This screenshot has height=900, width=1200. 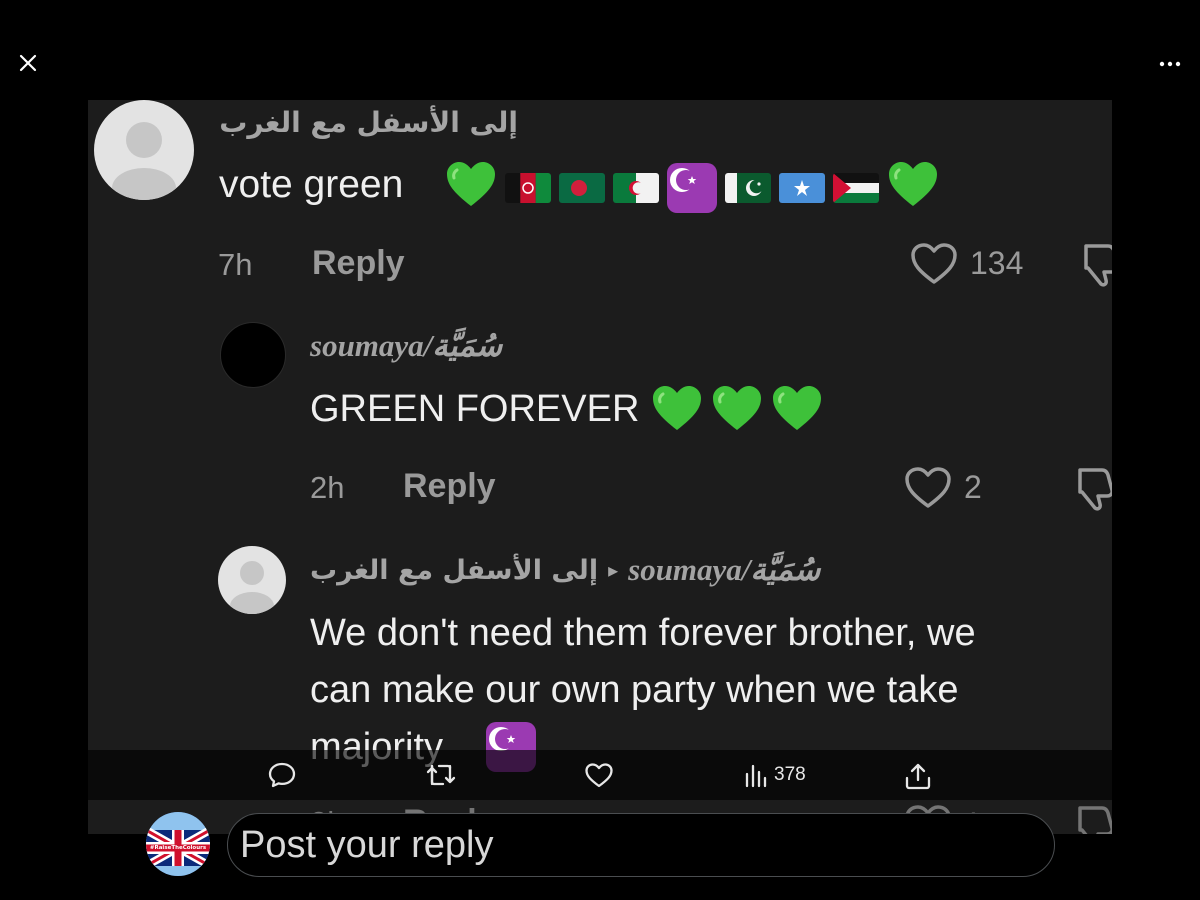 What do you see at coordinates (802, 187) in the screenshot?
I see `flag-somalia-icon` at bounding box center [802, 187].